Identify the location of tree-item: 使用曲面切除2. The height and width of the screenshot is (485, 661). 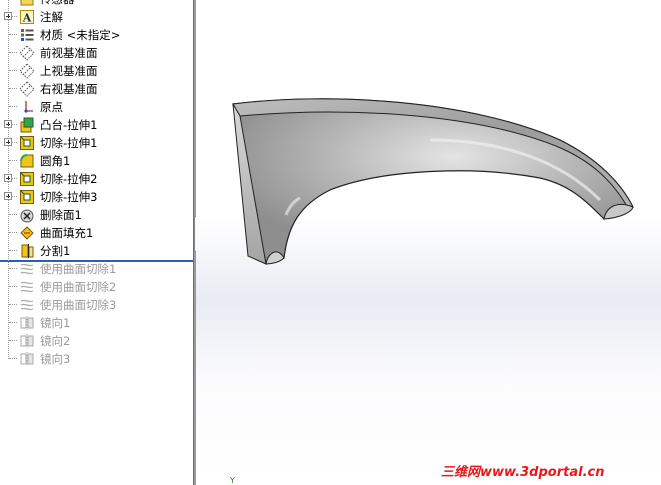
(96, 287).